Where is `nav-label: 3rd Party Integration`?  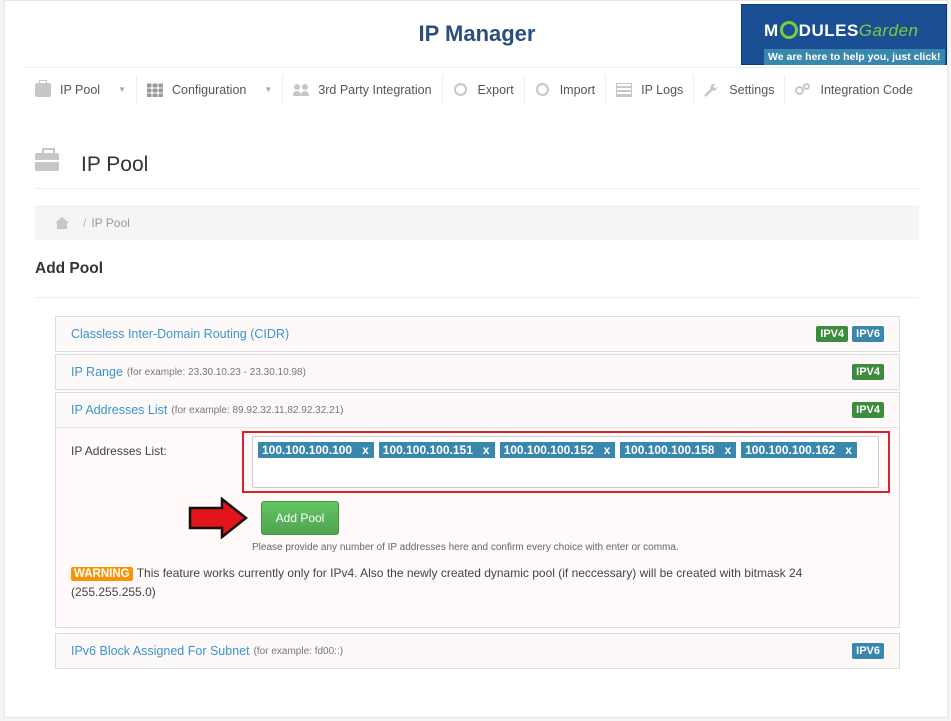
nav-label: 3rd Party Integration is located at coordinates (375, 89).